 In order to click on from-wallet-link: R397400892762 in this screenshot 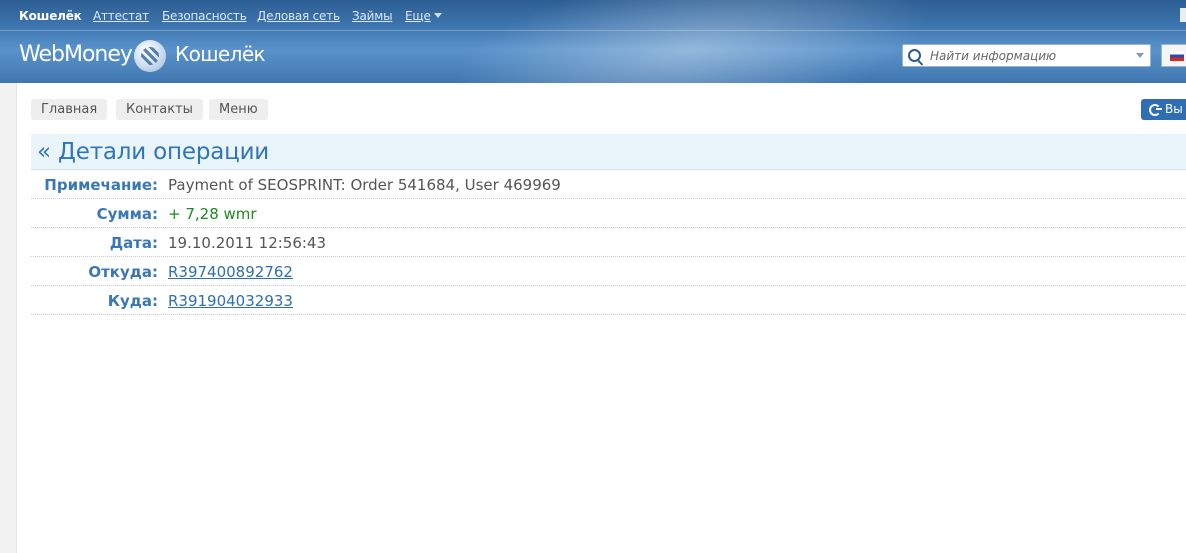, I will do `click(230, 272)`.